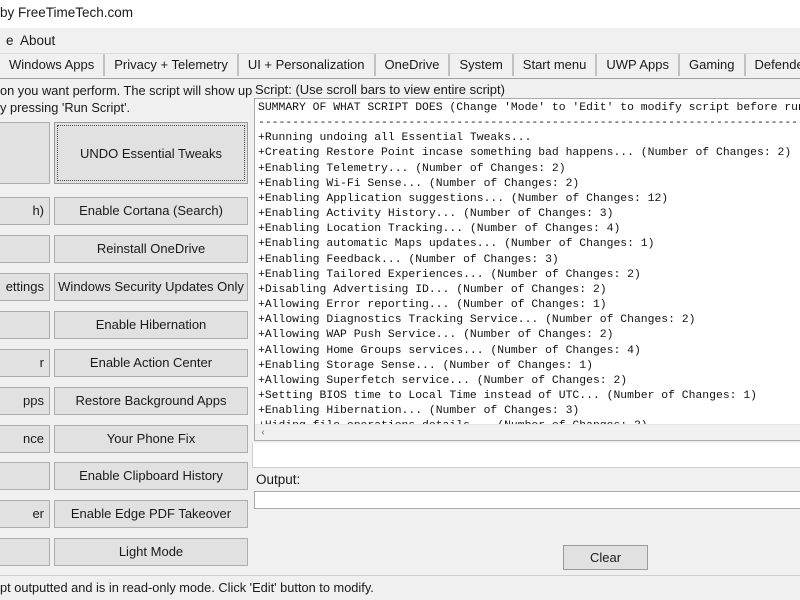  What do you see at coordinates (772, 65) in the screenshot?
I see `tab-defender-security: Defender + Security` at bounding box center [772, 65].